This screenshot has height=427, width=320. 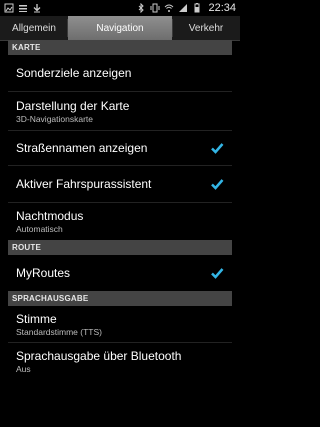 What do you see at coordinates (59, 331) in the screenshot?
I see `setting-subtitle: Standardstimme (TTS)` at bounding box center [59, 331].